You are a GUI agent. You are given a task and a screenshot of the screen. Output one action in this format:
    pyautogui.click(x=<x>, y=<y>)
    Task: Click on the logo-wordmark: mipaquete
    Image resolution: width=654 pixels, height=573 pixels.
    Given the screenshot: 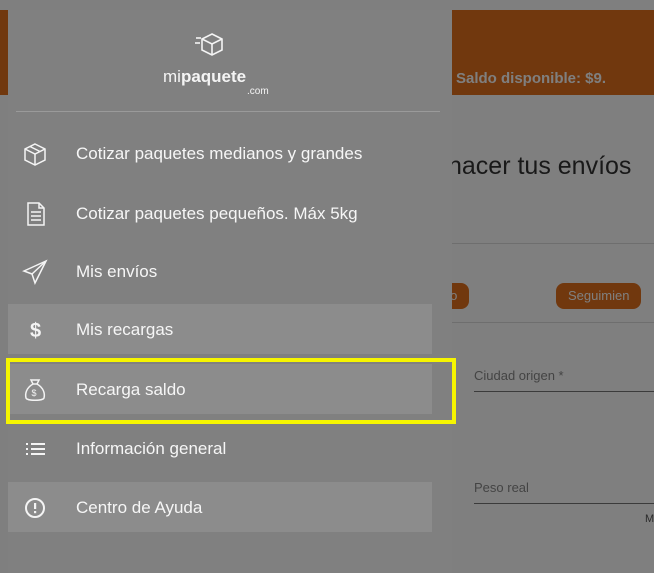 What is the action you would take?
    pyautogui.click(x=204, y=77)
    